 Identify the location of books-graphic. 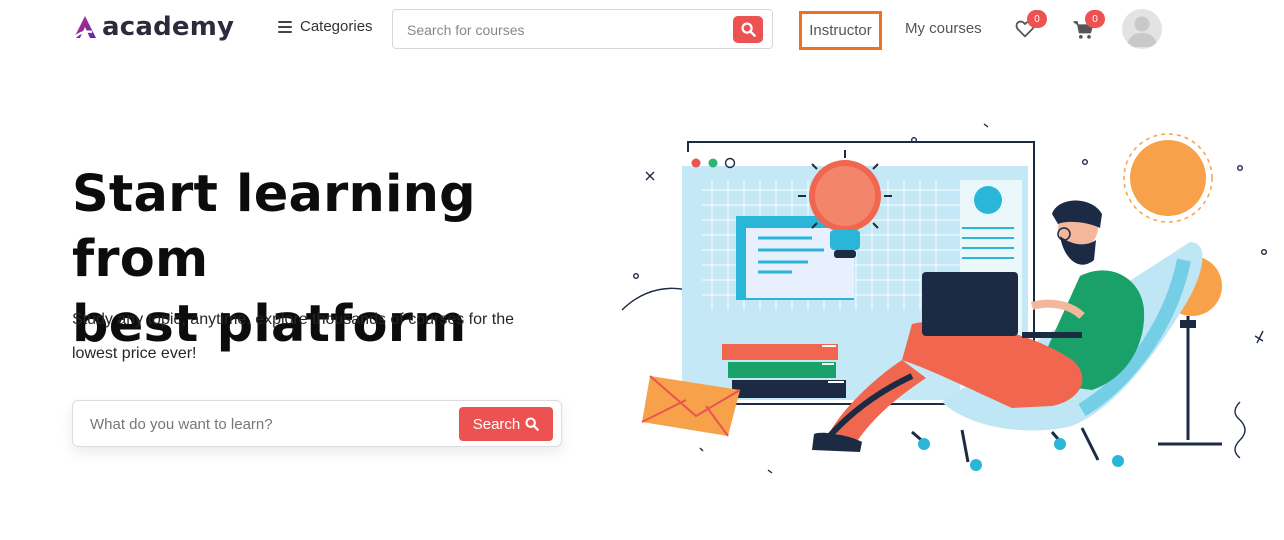
(784, 371).